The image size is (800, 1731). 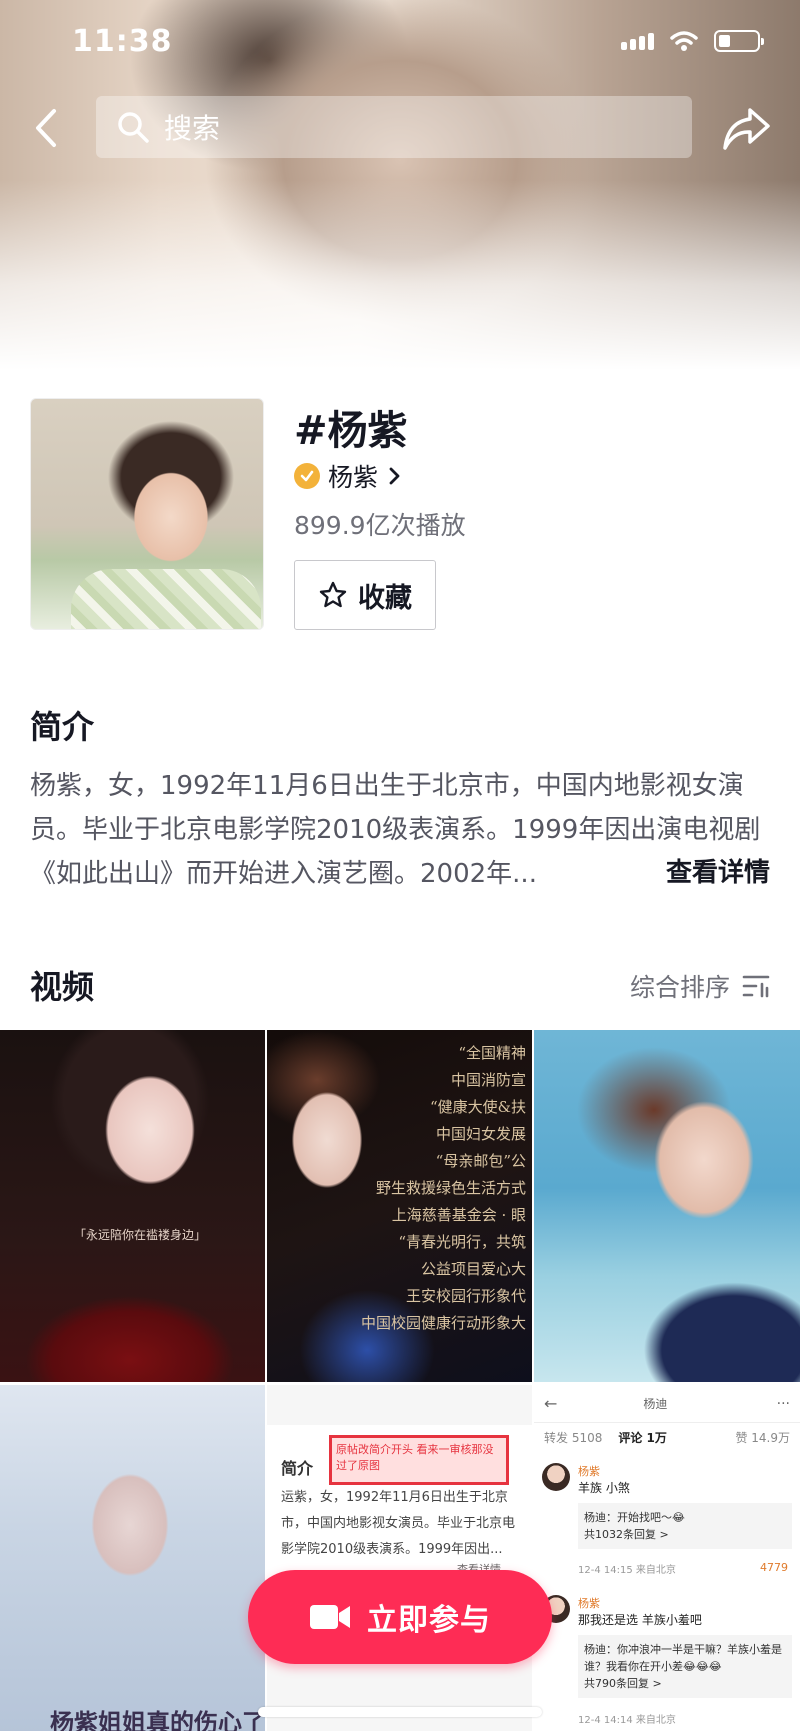 What do you see at coordinates (739, 41) in the screenshot?
I see `battery-icon` at bounding box center [739, 41].